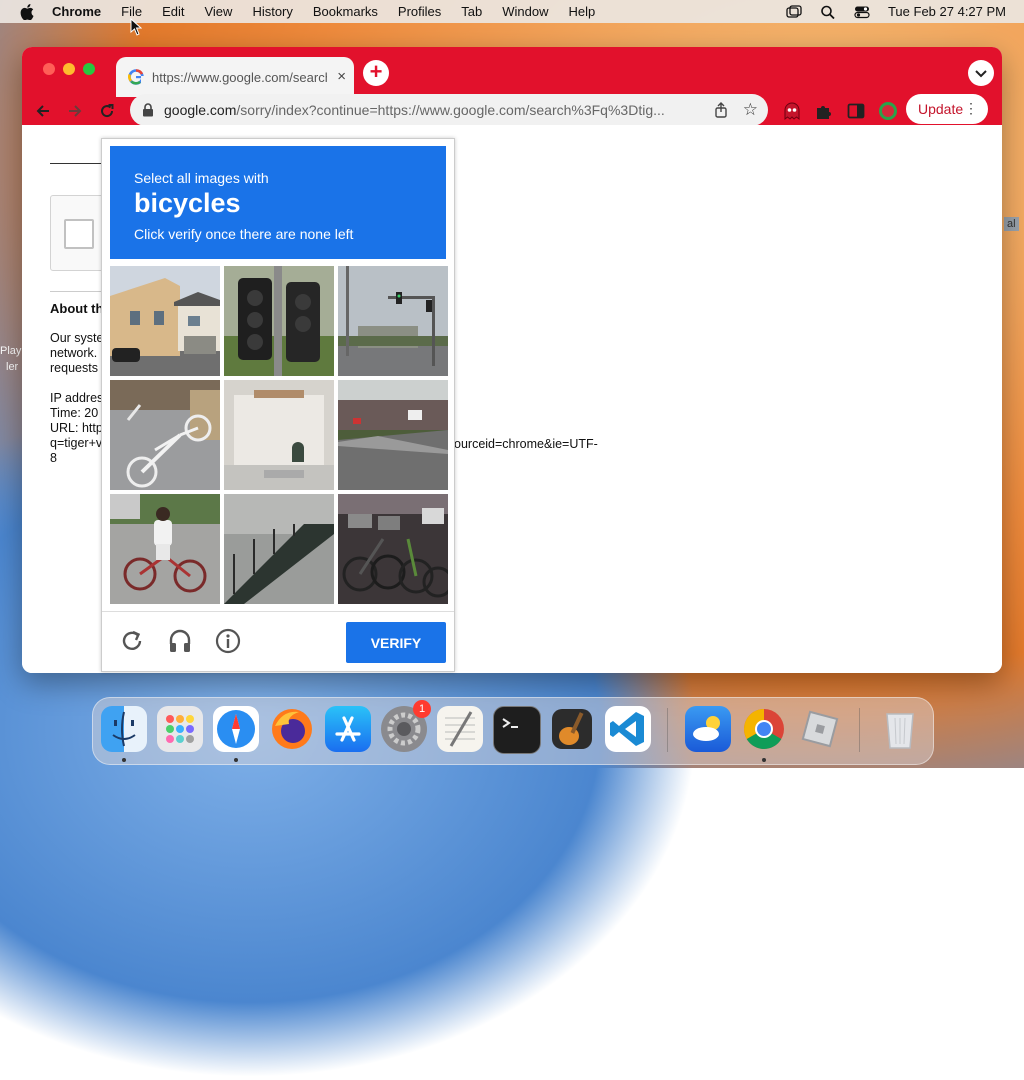  Describe the element at coordinates (396, 642) in the screenshot. I see `verify-button: VERIFY` at that location.